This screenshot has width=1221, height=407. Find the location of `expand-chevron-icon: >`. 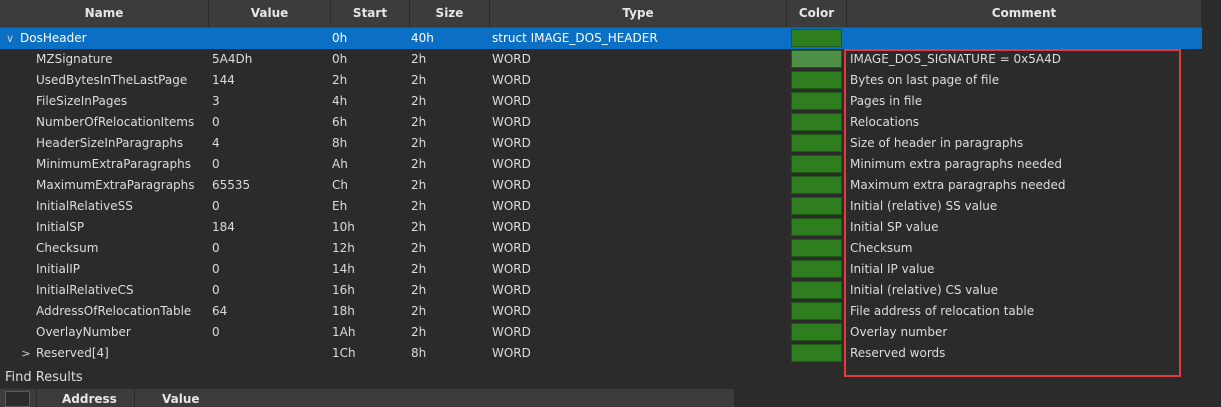

expand-chevron-icon: > is located at coordinates (26, 353).